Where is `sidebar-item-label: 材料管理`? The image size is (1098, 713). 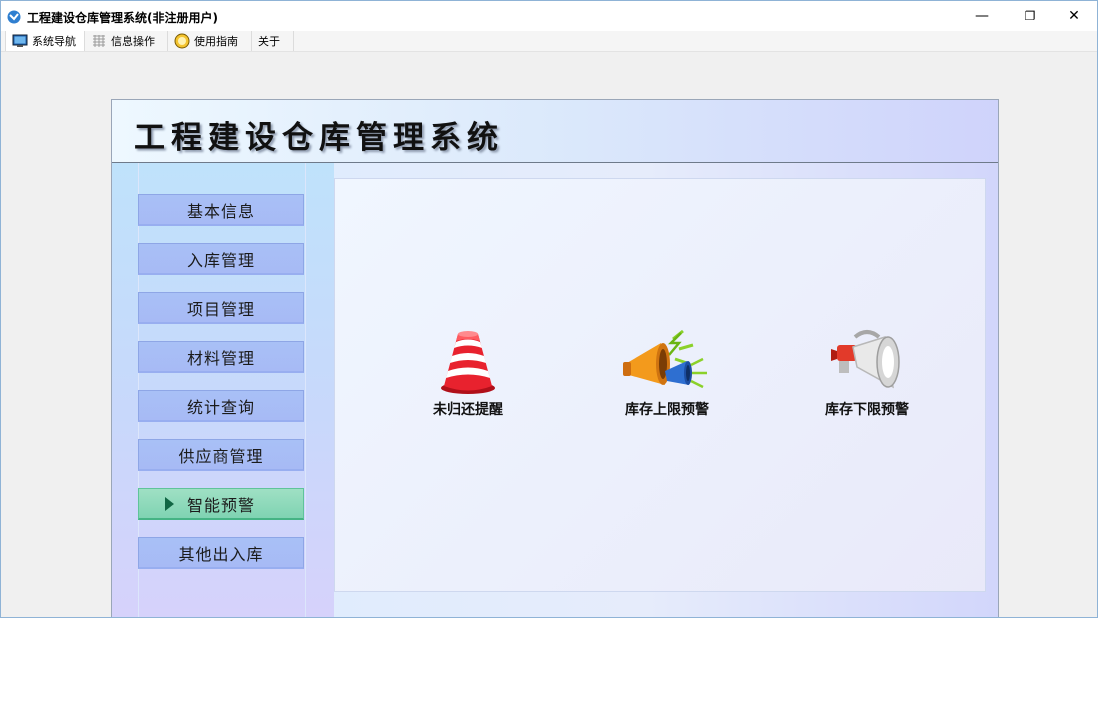 sidebar-item-label: 材料管理 is located at coordinates (220, 358).